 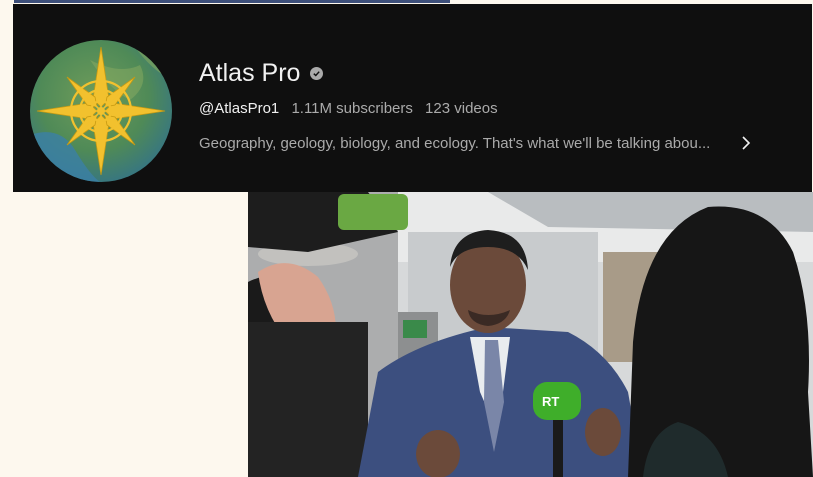 What do you see at coordinates (250, 73) in the screenshot?
I see `channel-name-text: Atlas Pro` at bounding box center [250, 73].